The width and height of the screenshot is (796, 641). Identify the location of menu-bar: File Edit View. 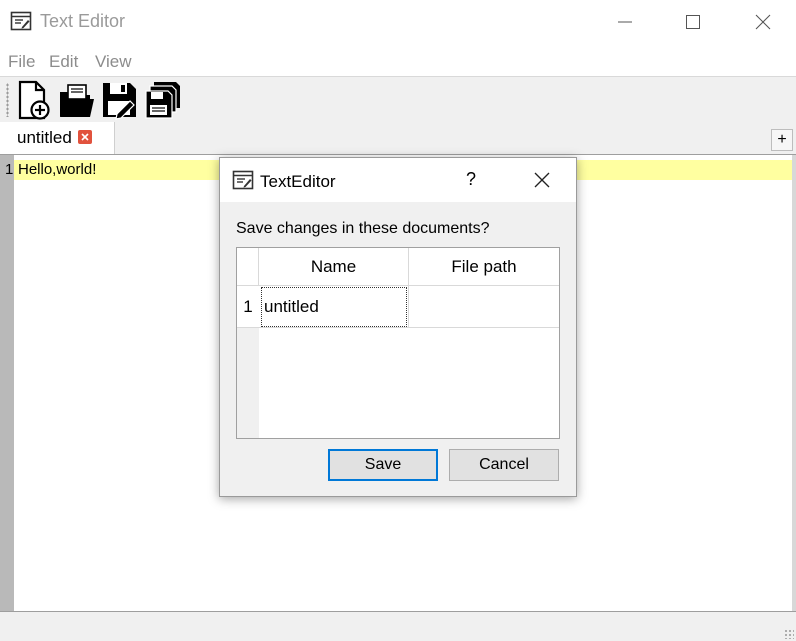
(398, 60).